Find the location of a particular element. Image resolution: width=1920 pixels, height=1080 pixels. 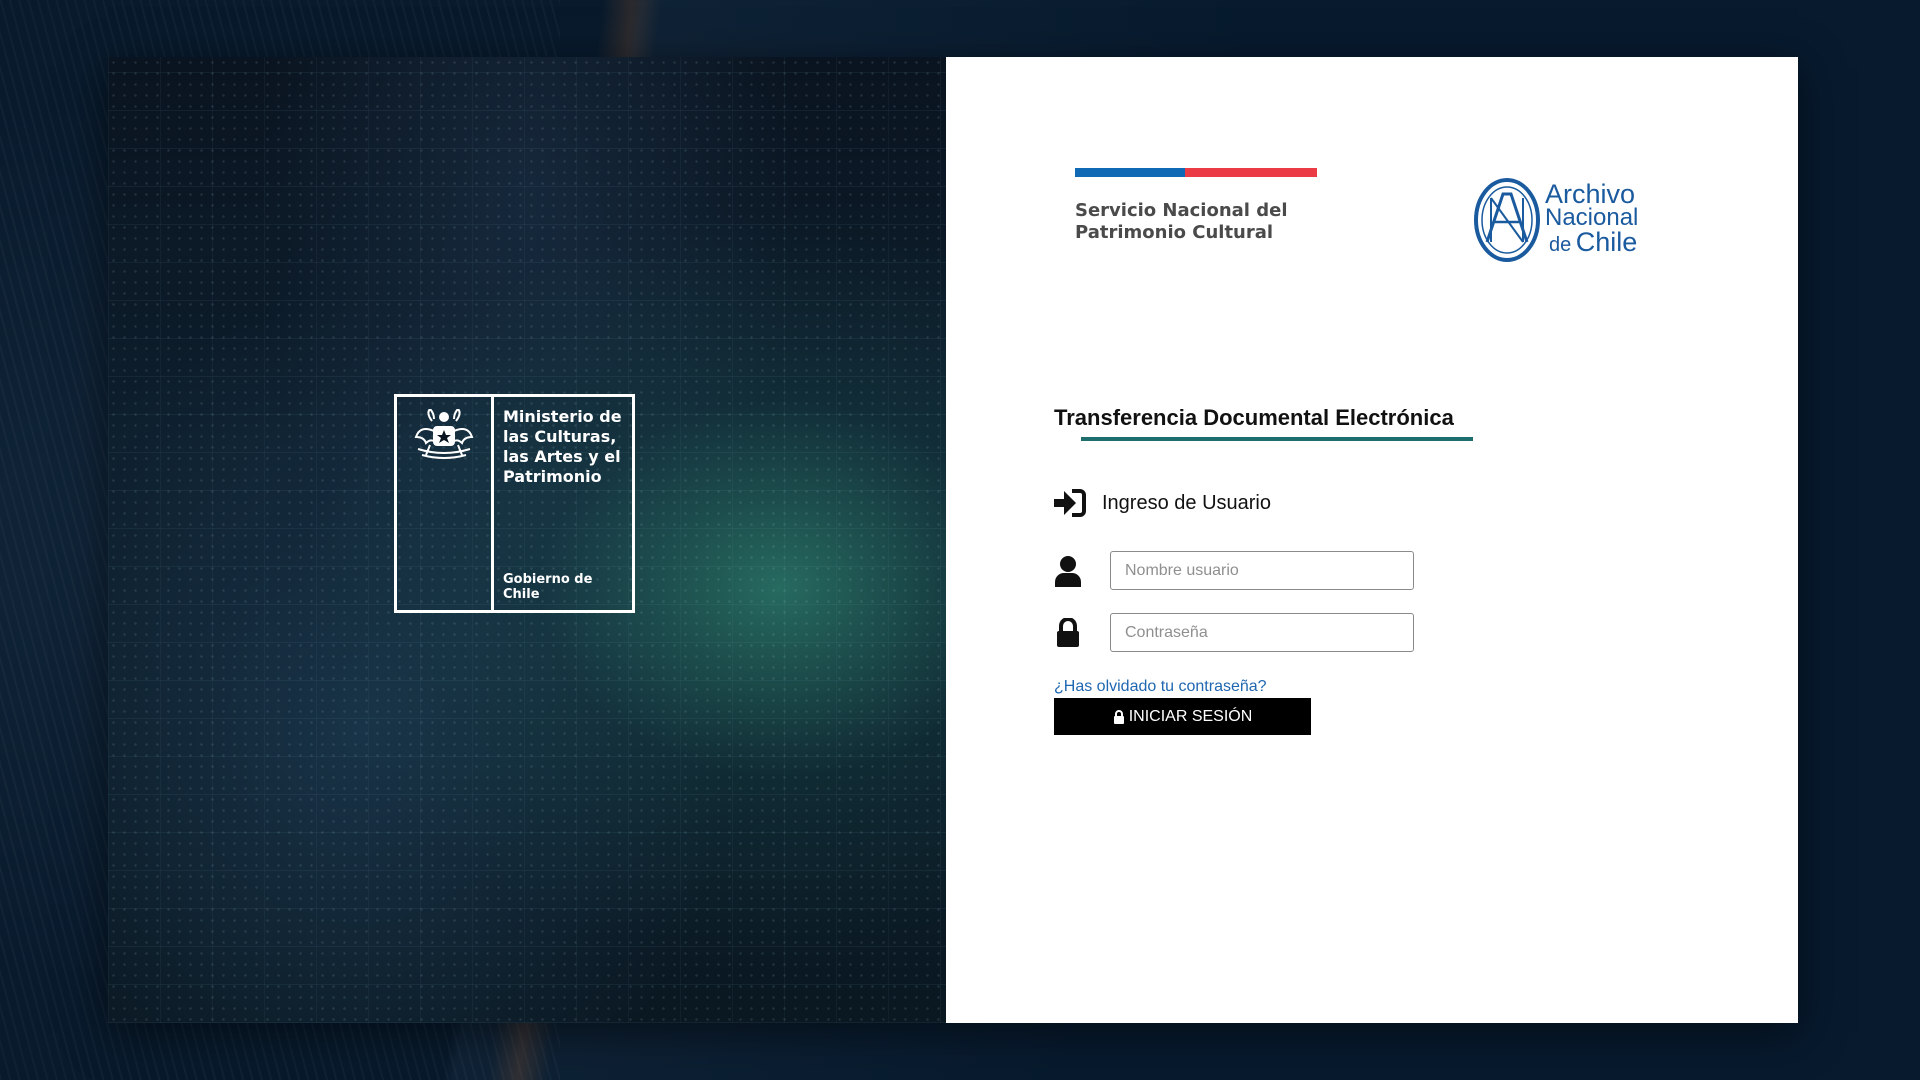

archivo-nacional-logo: Archivo Nacional de Chile is located at coordinates (1560, 220).